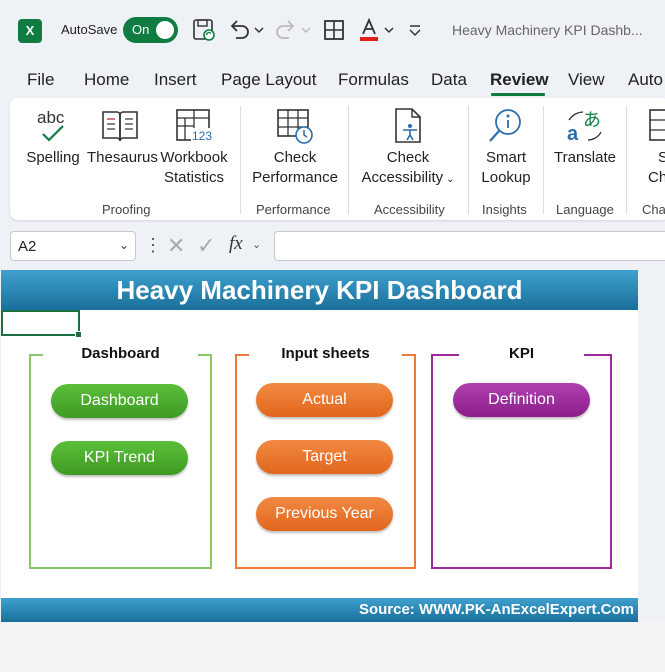 The width and height of the screenshot is (665, 672). Describe the element at coordinates (236, 244) in the screenshot. I see `insert-function-icon: fx` at that location.